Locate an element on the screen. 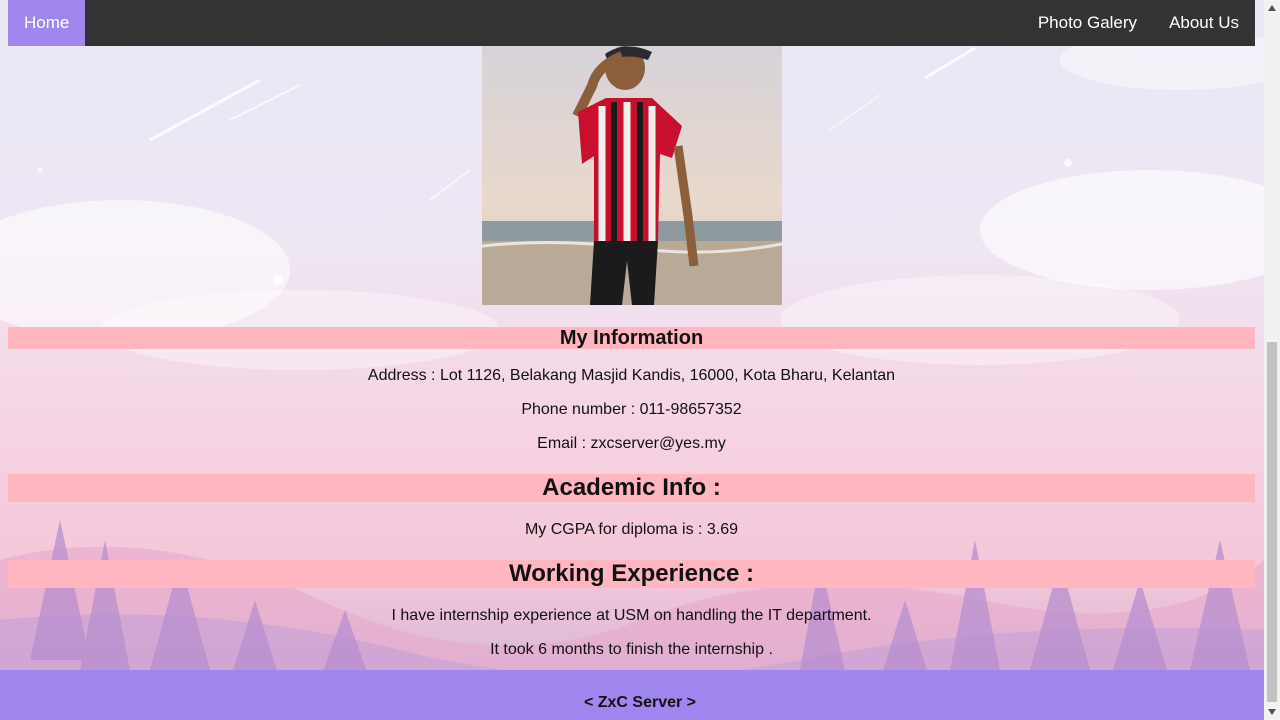  working-experience-heading: Working Experience : is located at coordinates (631, 574).